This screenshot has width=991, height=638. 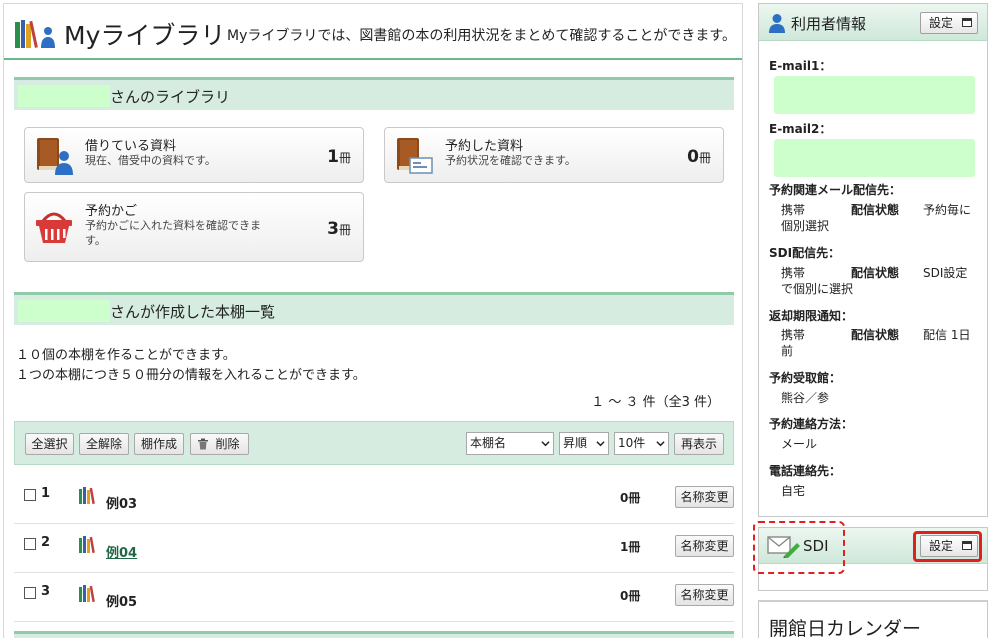 I want to click on card-title: 予約した資料, so click(x=484, y=146).